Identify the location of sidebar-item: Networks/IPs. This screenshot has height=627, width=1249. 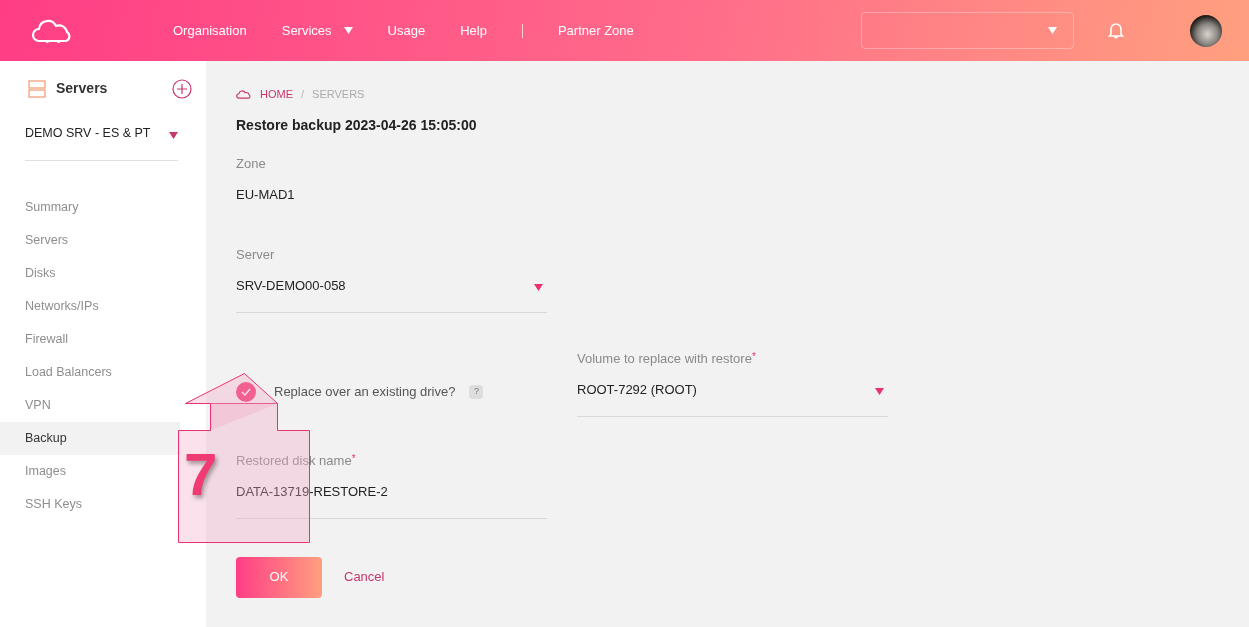
(90, 306).